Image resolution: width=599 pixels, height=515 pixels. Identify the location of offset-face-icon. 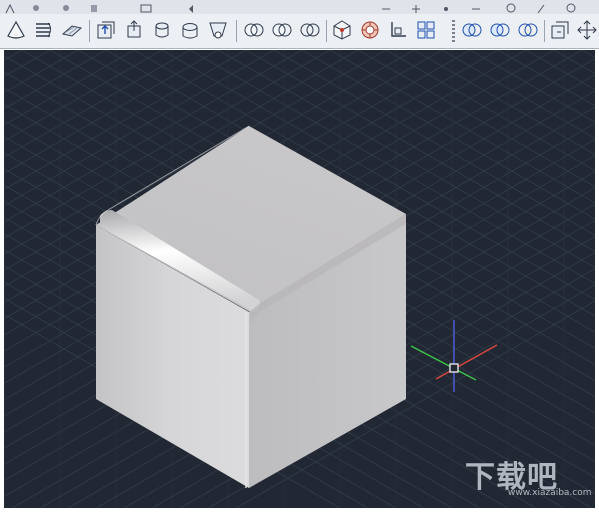
(162, 30).